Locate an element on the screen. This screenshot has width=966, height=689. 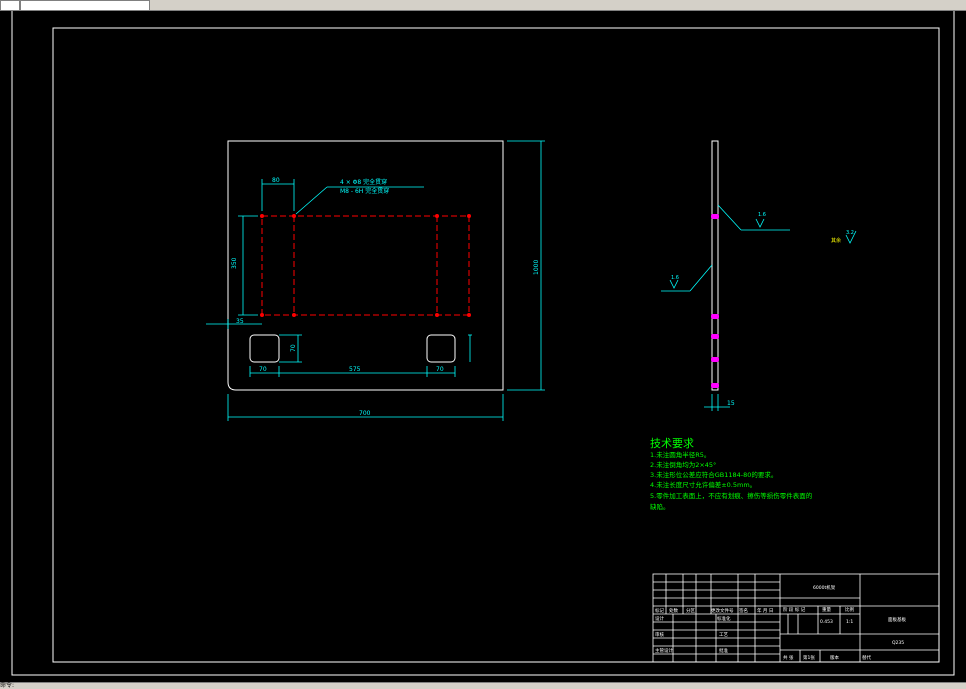
svg-text: 4.未注长度尺寸允许偏差±0.5mm。 is located at coordinates (703, 484).